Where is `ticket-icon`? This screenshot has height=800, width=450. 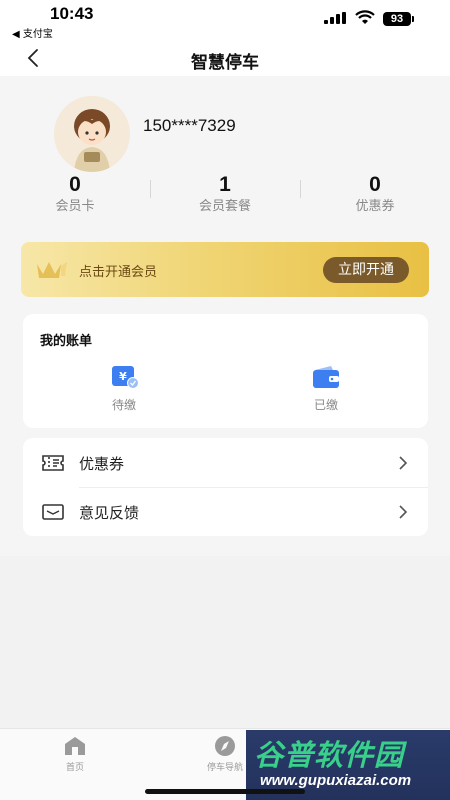
ticket-icon is located at coordinates (53, 463).